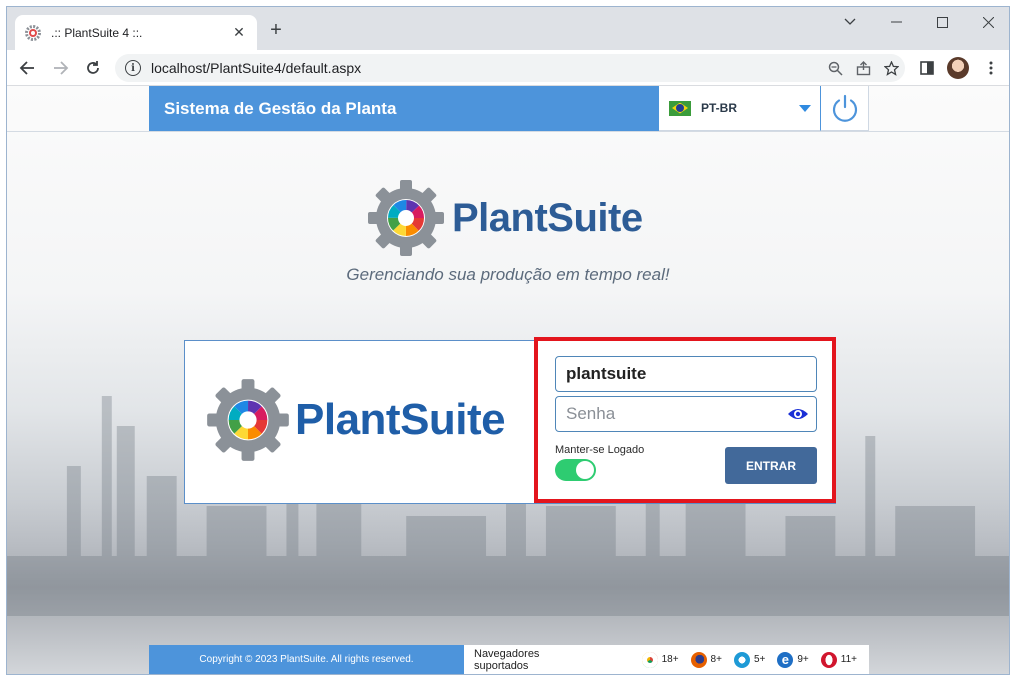 The image size is (1016, 681). What do you see at coordinates (507, 659) in the screenshot?
I see `supported-browsers-label: Navegadores suportados` at bounding box center [507, 659].